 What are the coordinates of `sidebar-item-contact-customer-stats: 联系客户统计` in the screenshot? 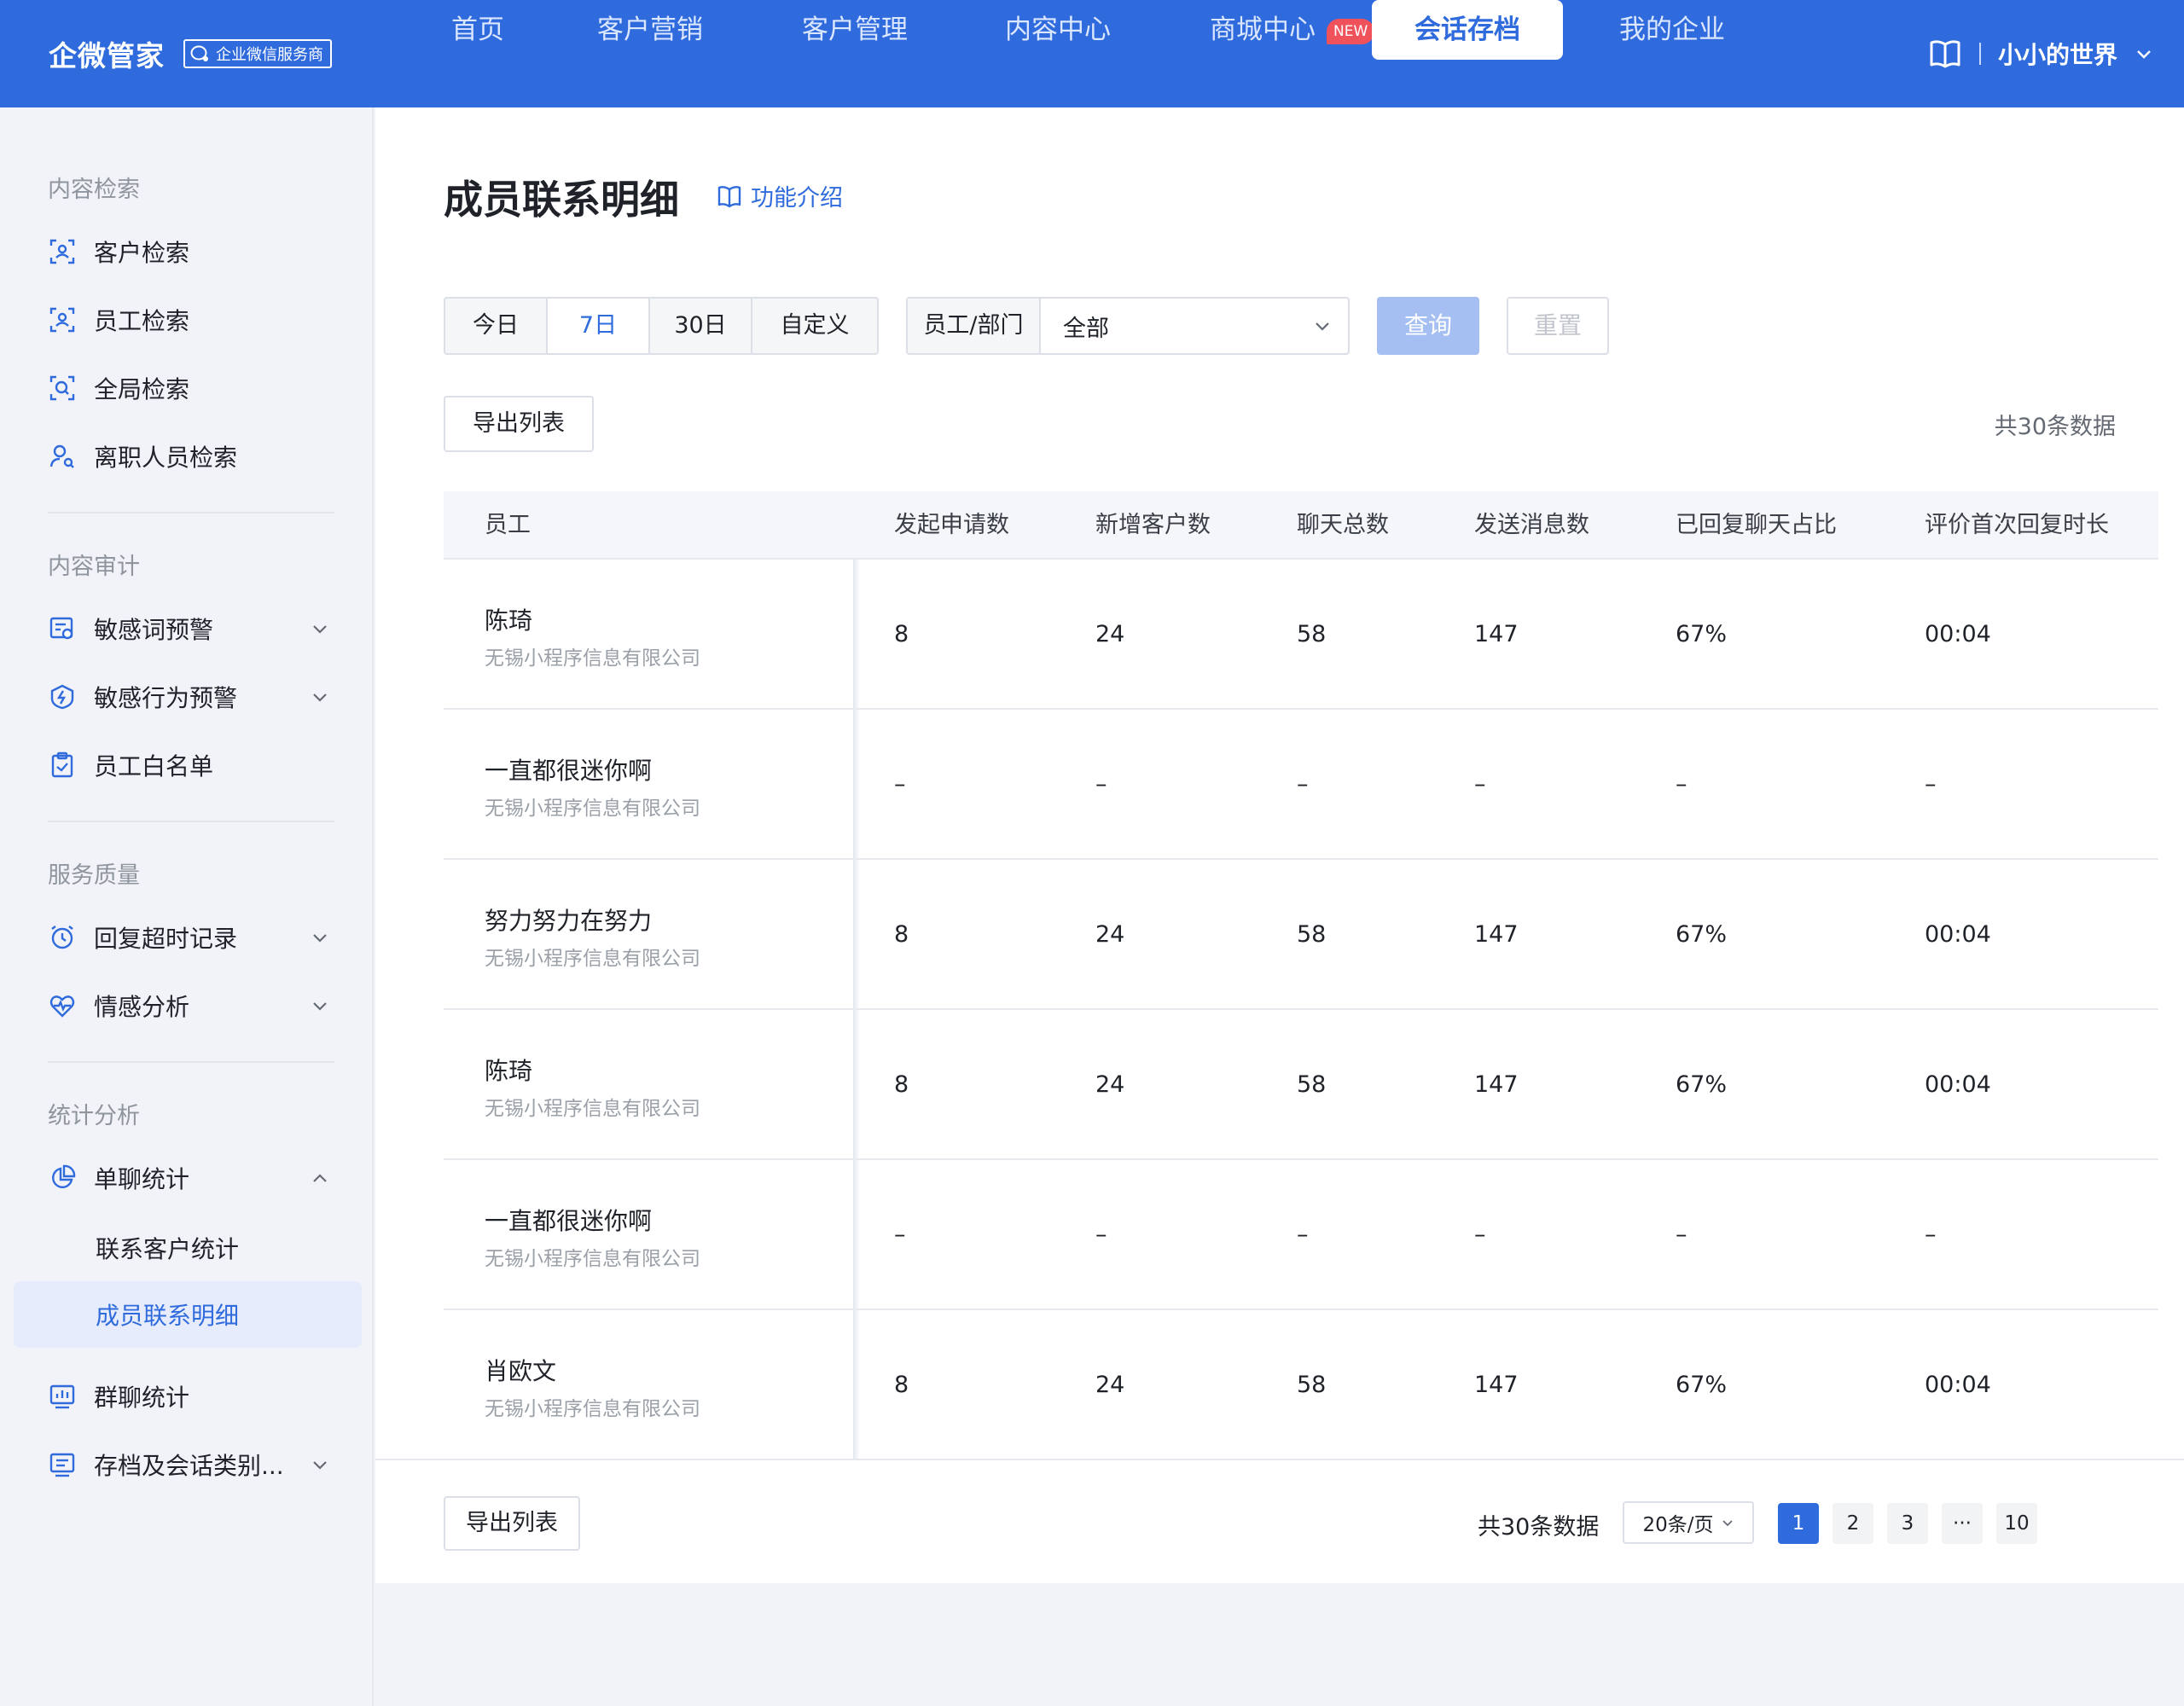 It's located at (188, 1248).